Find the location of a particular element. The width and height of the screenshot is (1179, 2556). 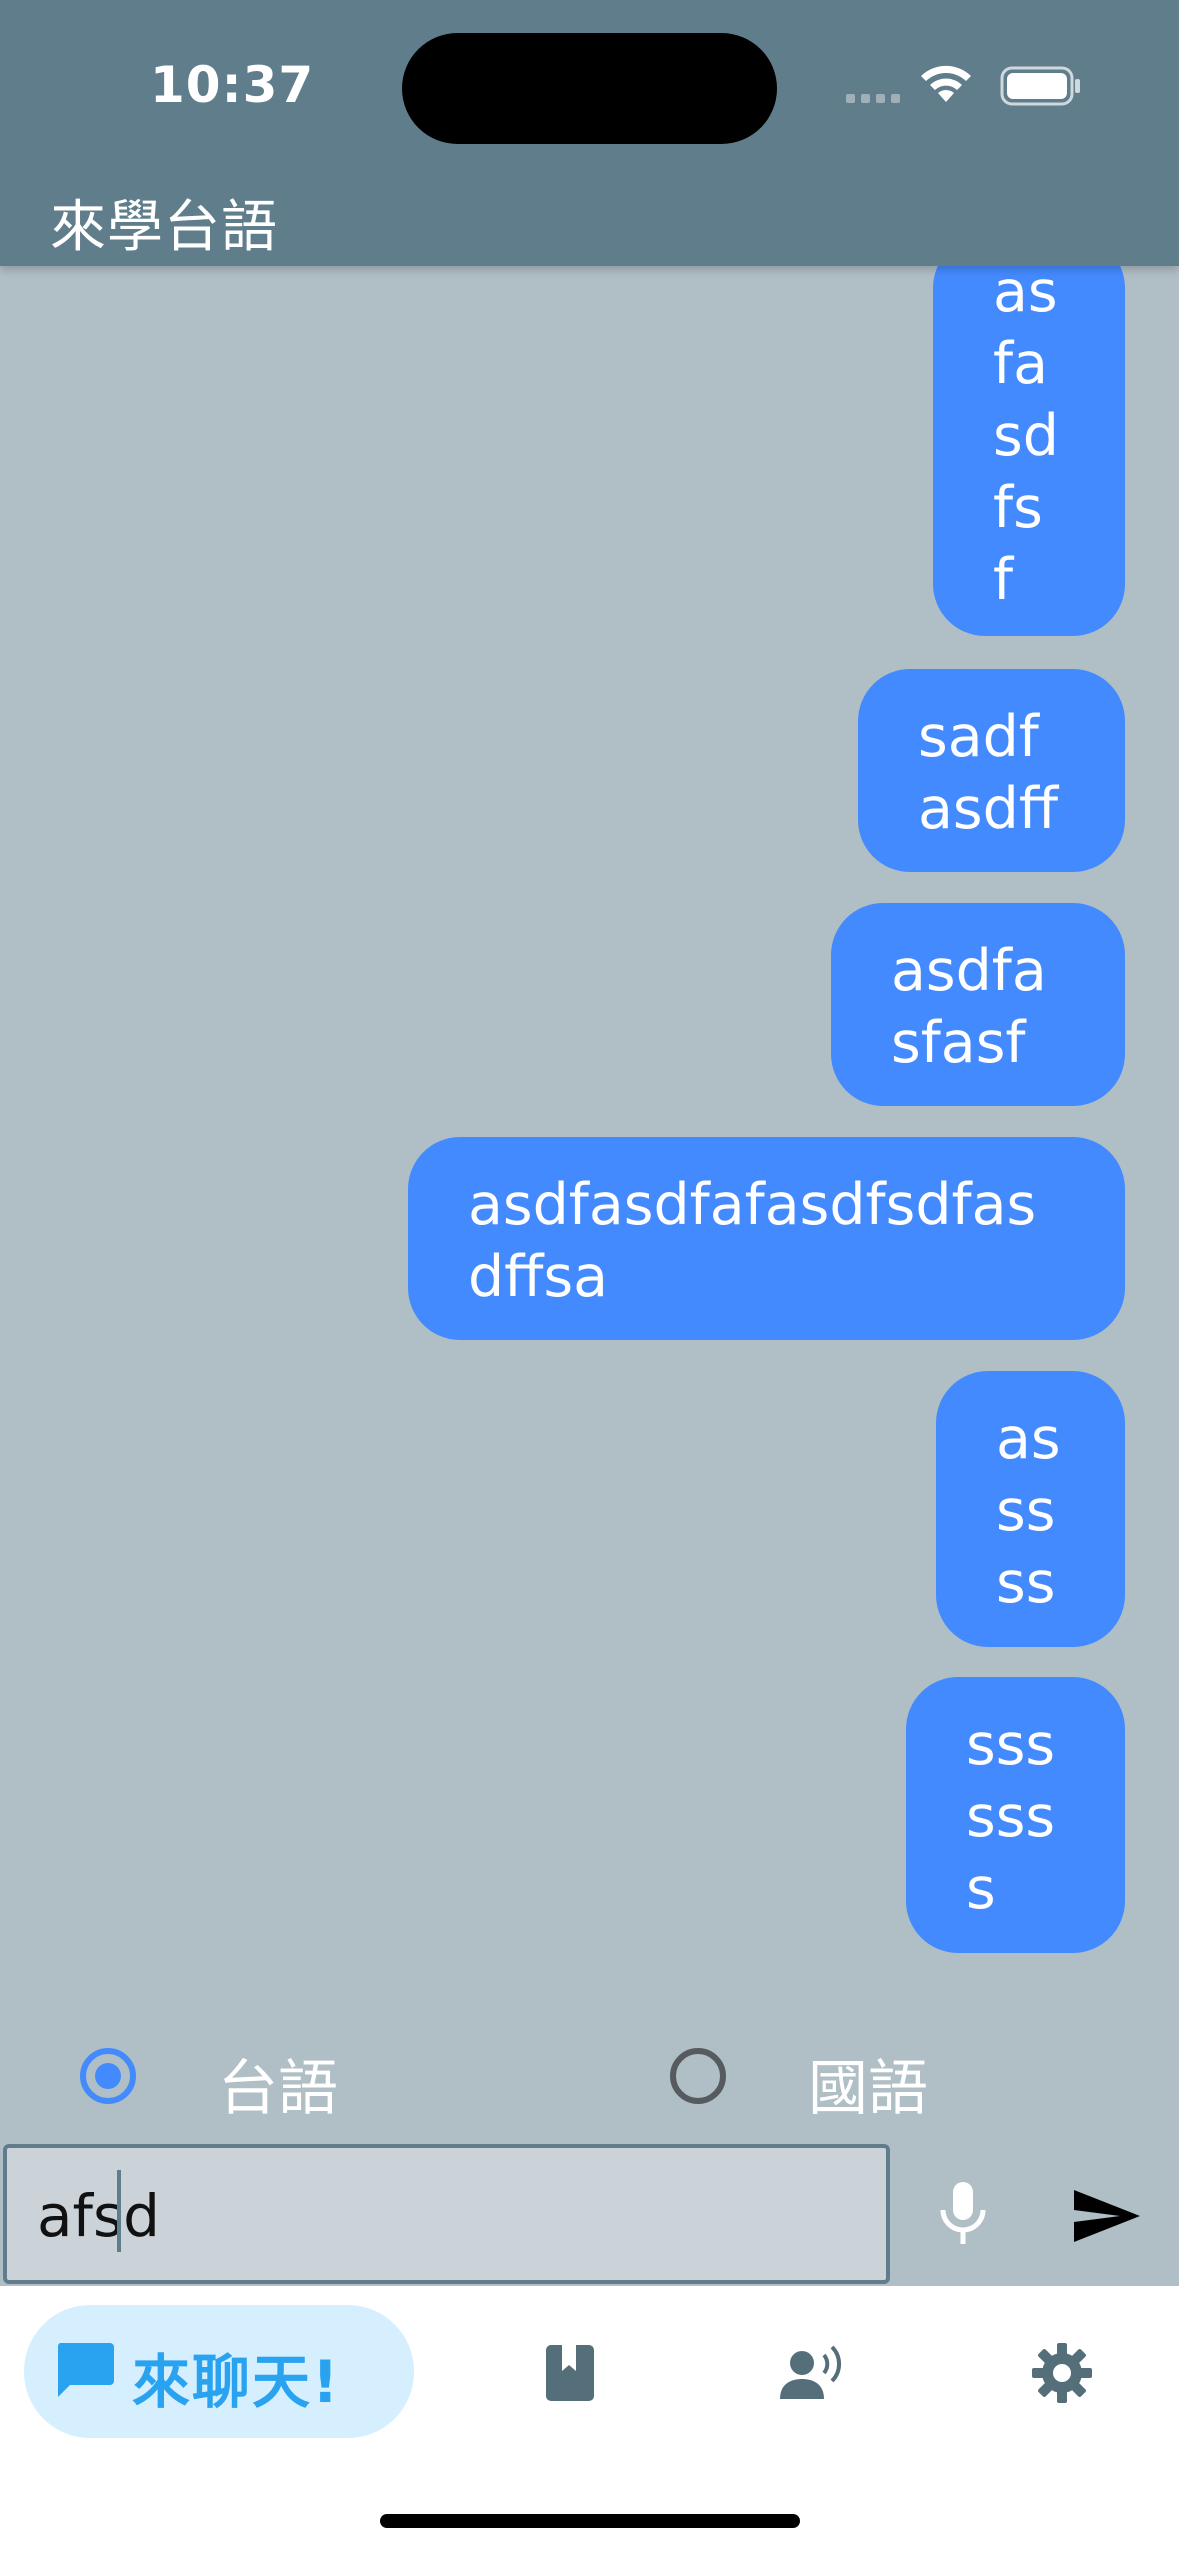

radio-taiwanese is located at coordinates (108, 2076).